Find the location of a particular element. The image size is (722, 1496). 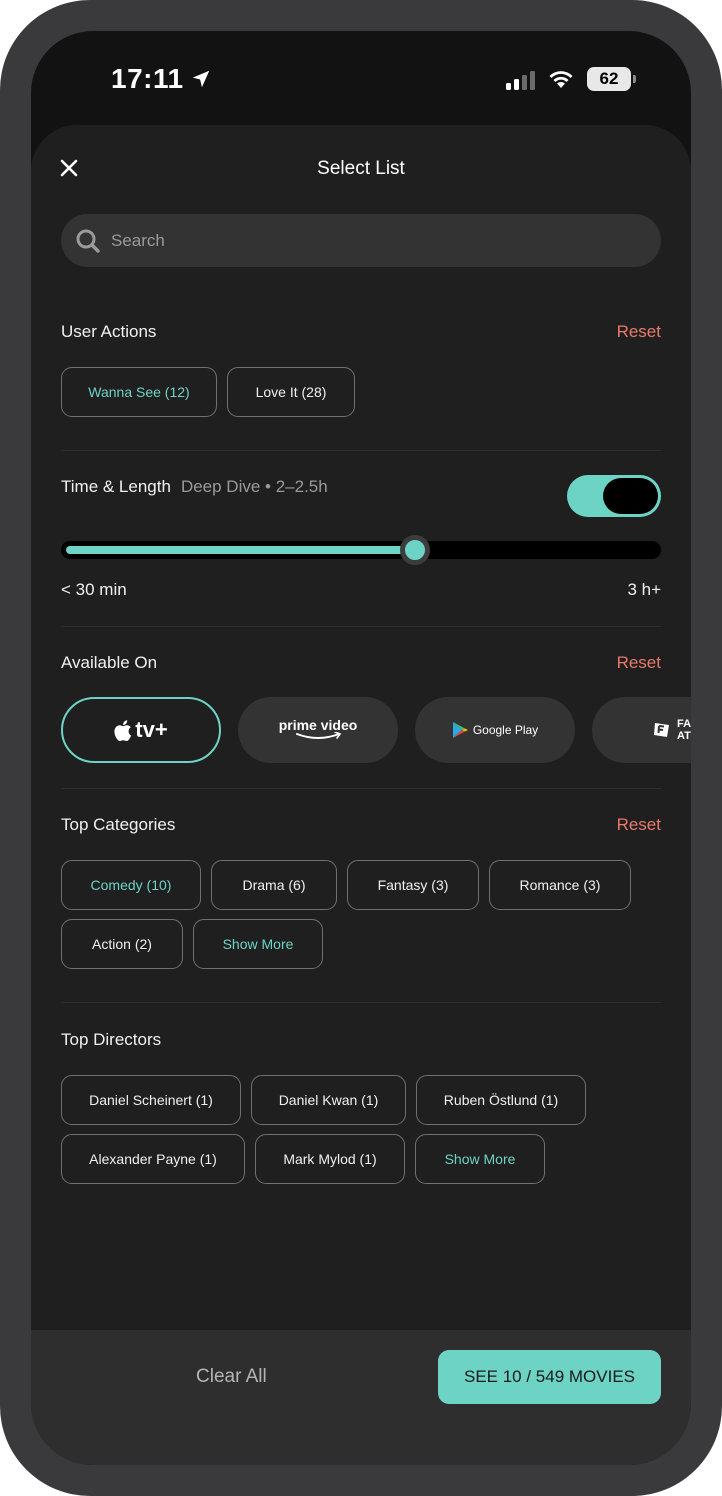

fandango-logo: FANDANGO AT HOME is located at coordinates (654, 730).